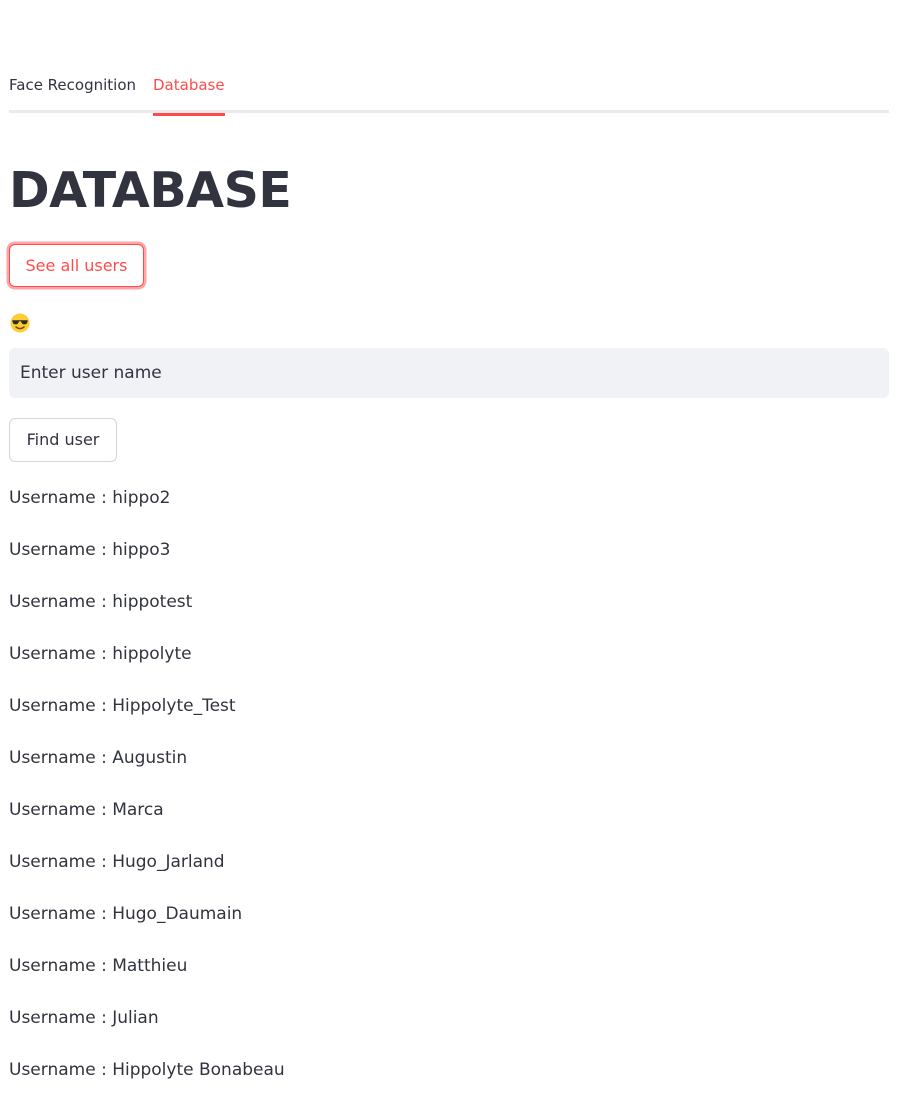 This screenshot has width=905, height=1104. What do you see at coordinates (90, 550) in the screenshot?
I see `user-list-item: Username : hippo3` at bounding box center [90, 550].